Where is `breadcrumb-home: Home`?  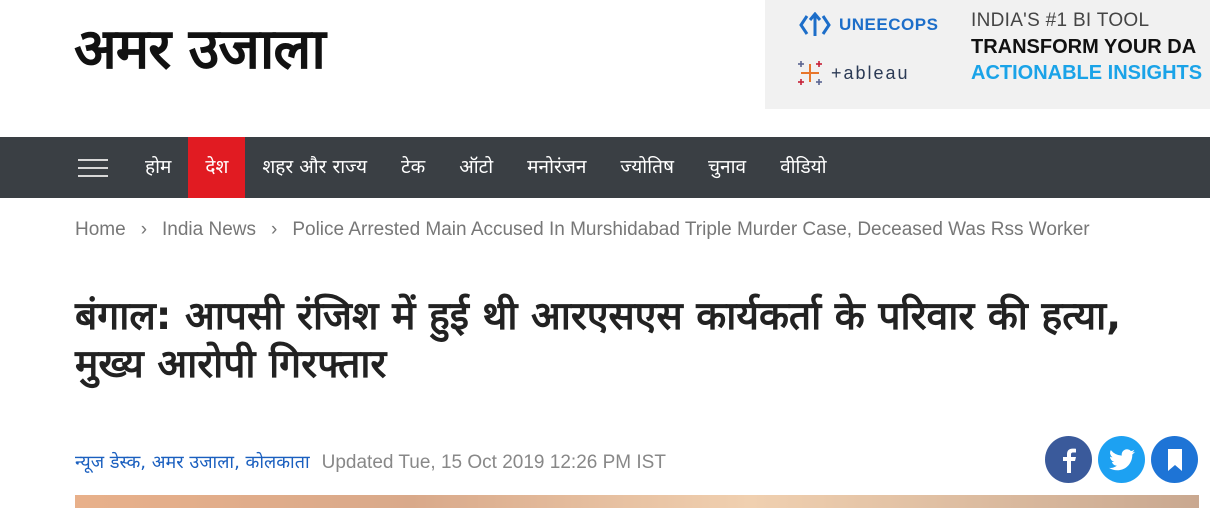
breadcrumb-home: Home is located at coordinates (100, 229).